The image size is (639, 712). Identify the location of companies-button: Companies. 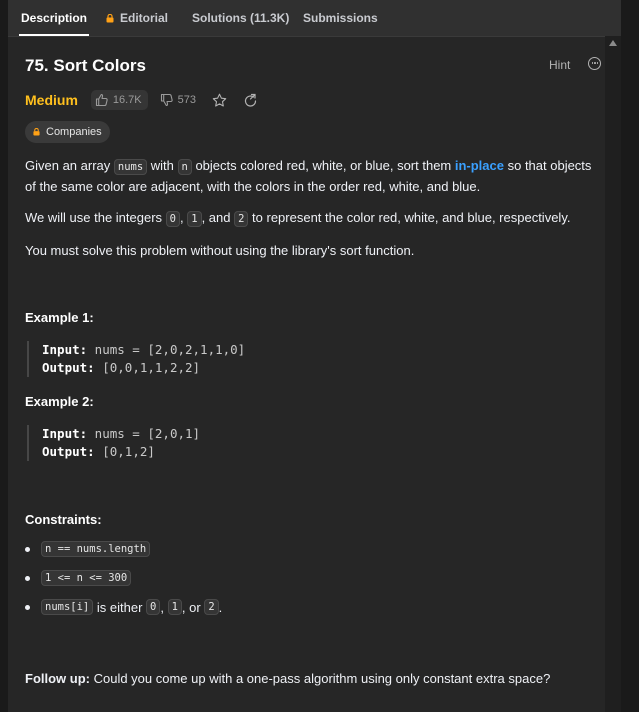
(67, 132).